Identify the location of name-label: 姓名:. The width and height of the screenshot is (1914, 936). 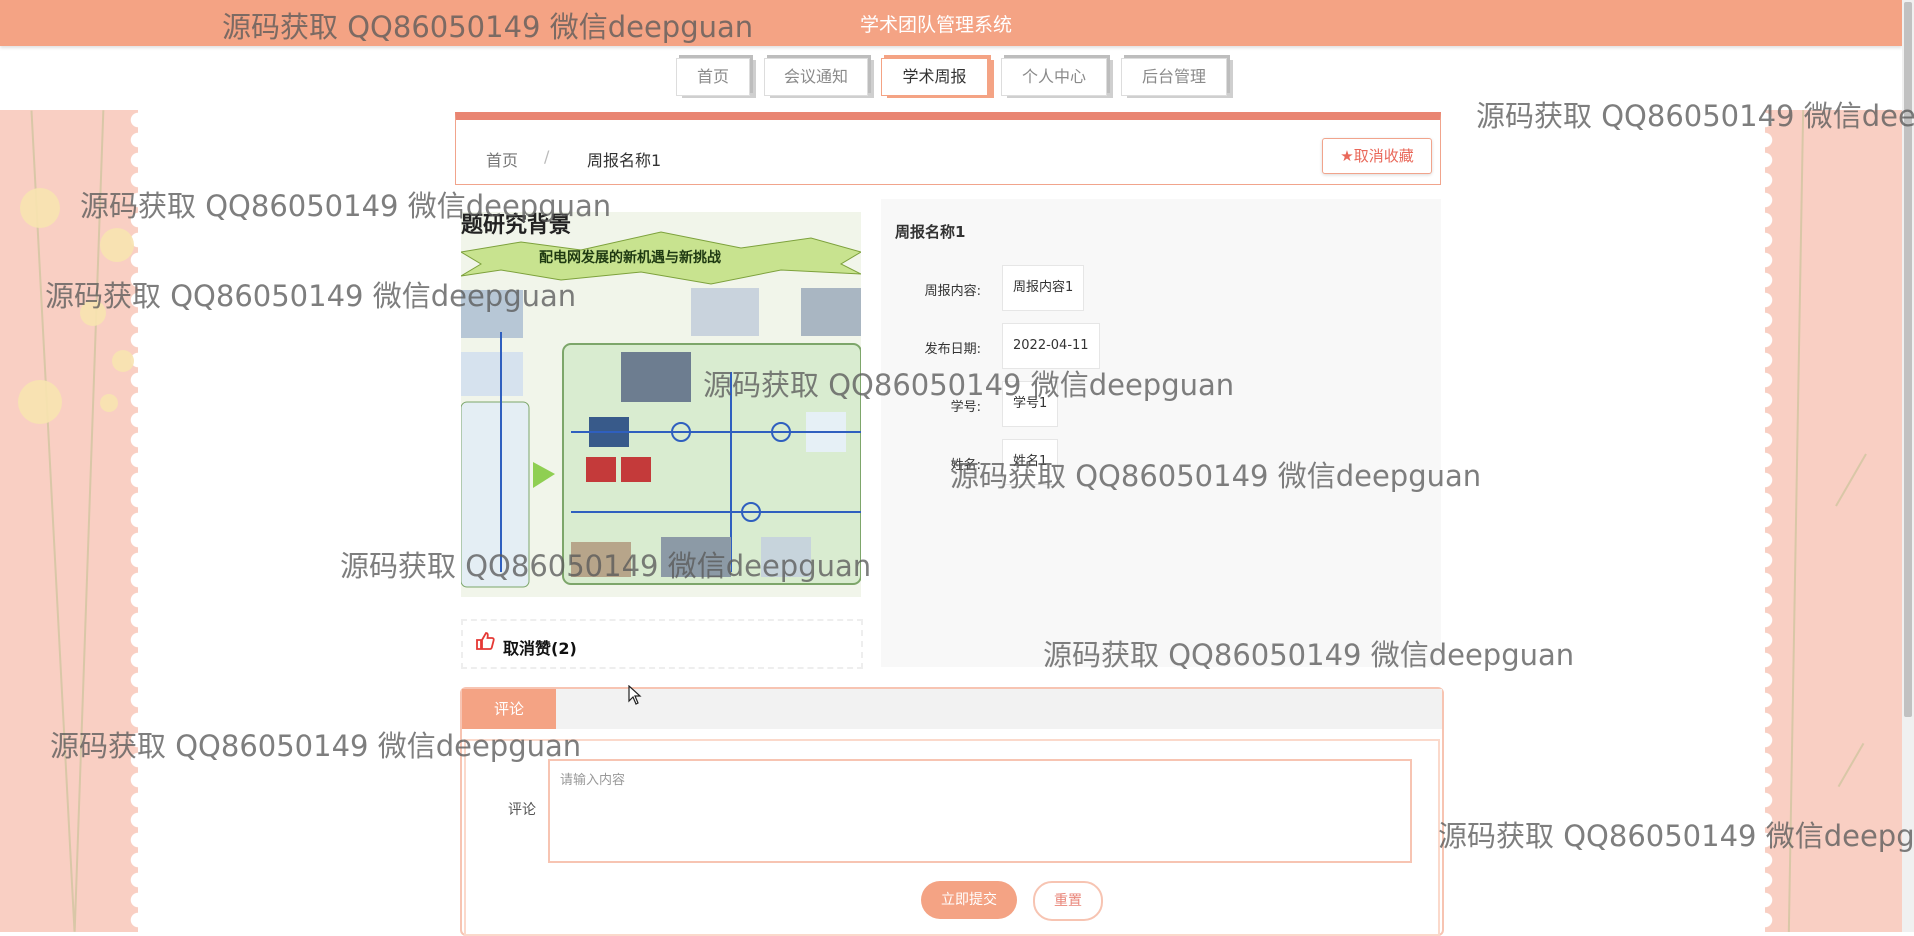
(965, 465).